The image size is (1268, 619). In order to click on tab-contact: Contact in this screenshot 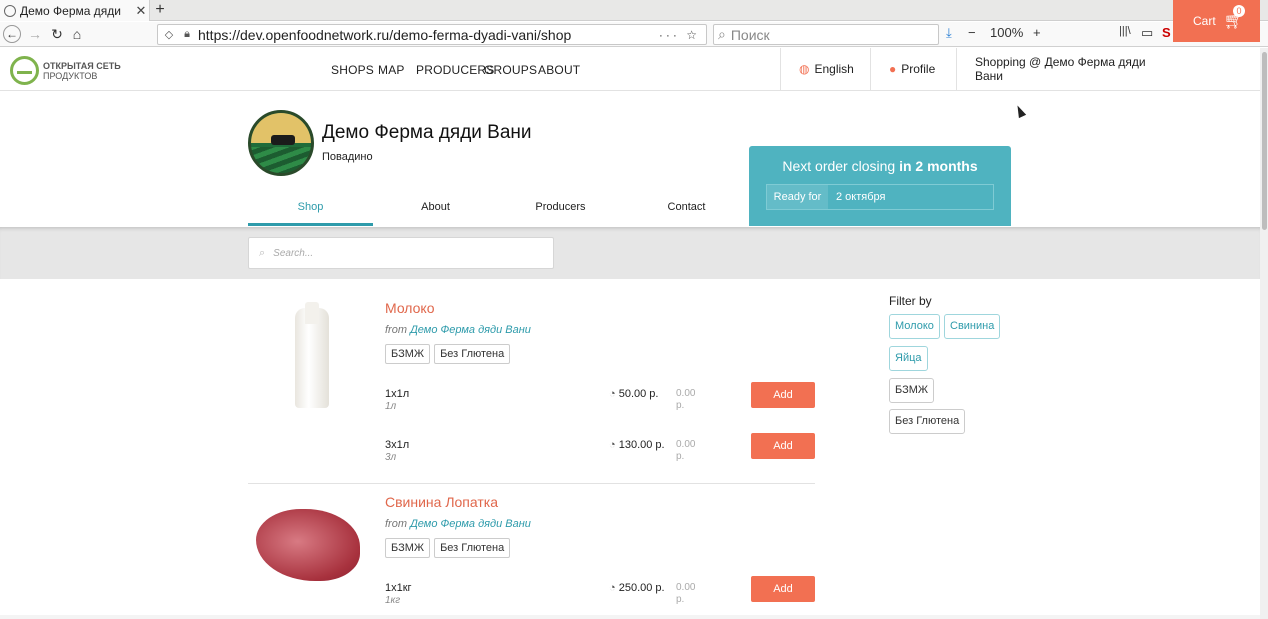, I will do `click(686, 211)`.